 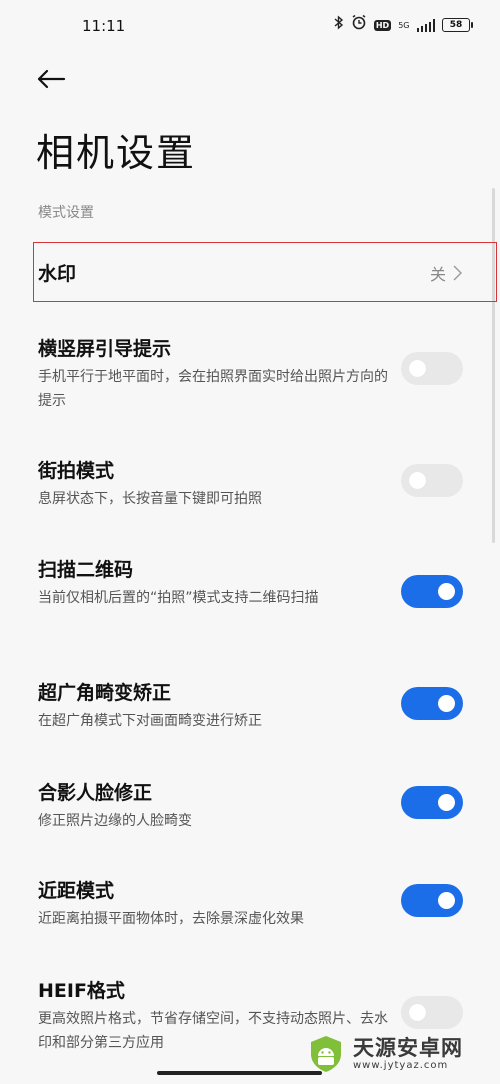 I want to click on site-watermark-text: 天源安卓网 www.jytyaz.com, so click(x=408, y=1053).